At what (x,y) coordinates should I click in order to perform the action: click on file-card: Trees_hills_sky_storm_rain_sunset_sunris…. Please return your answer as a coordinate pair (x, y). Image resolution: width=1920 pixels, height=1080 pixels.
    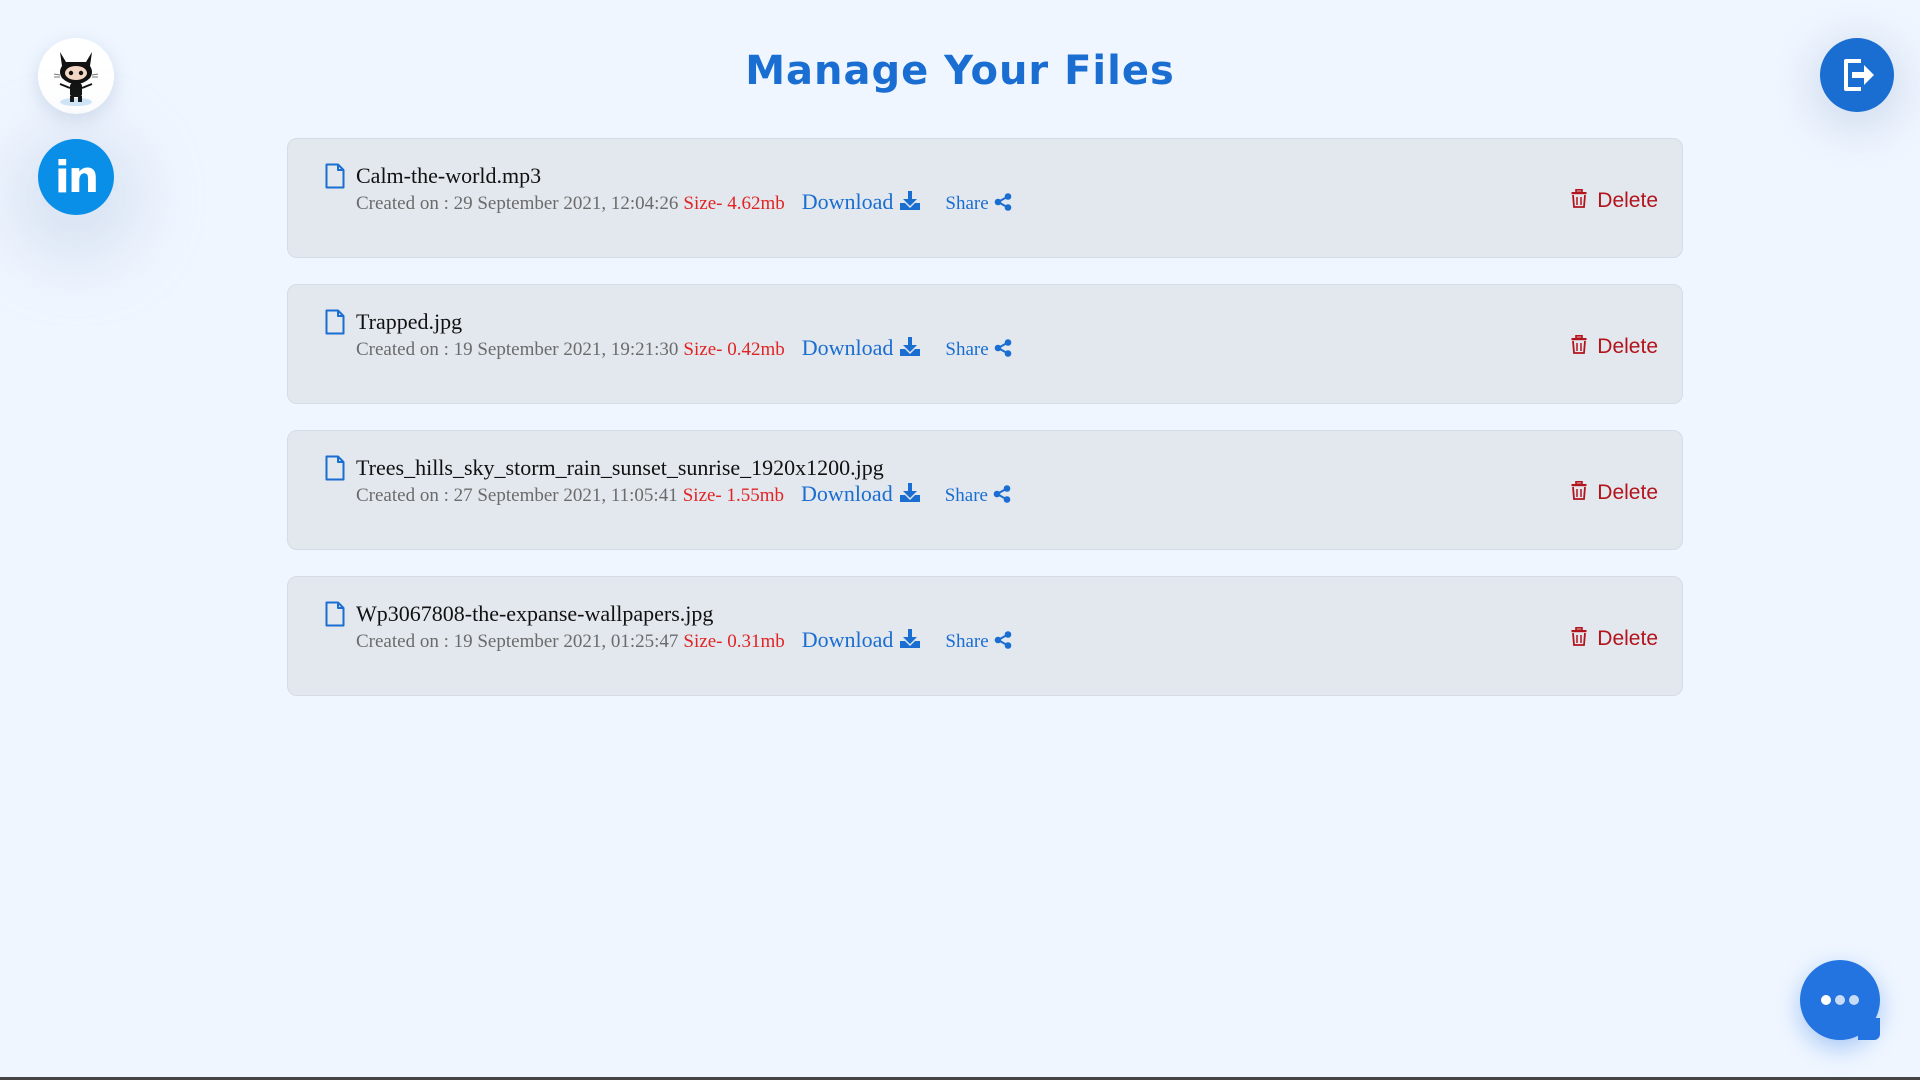
    Looking at the image, I should click on (985, 490).